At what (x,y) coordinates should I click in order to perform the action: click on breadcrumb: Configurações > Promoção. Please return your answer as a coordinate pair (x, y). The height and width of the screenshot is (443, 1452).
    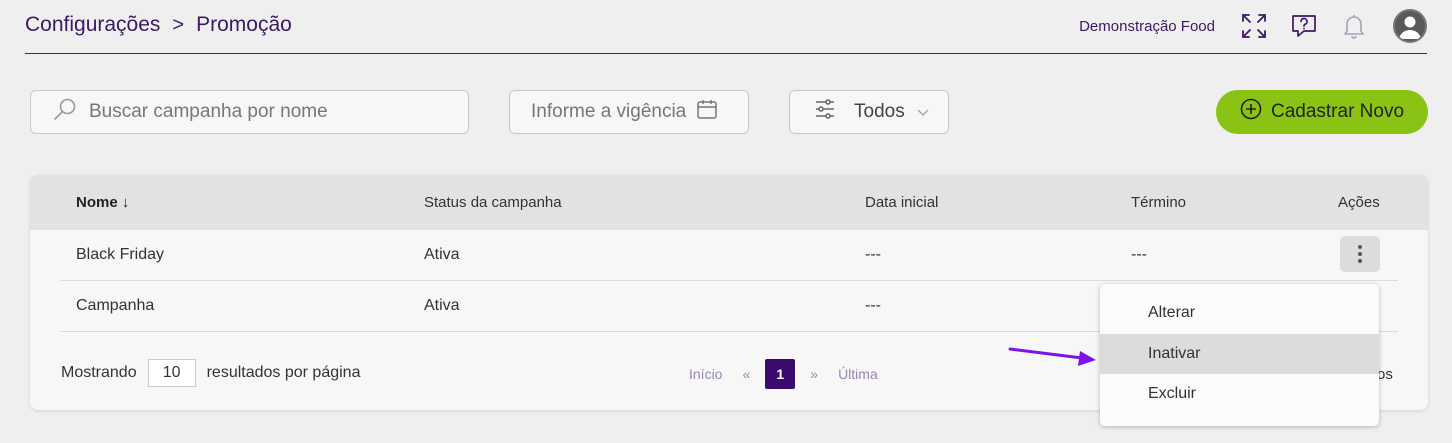
    Looking at the image, I should click on (158, 25).